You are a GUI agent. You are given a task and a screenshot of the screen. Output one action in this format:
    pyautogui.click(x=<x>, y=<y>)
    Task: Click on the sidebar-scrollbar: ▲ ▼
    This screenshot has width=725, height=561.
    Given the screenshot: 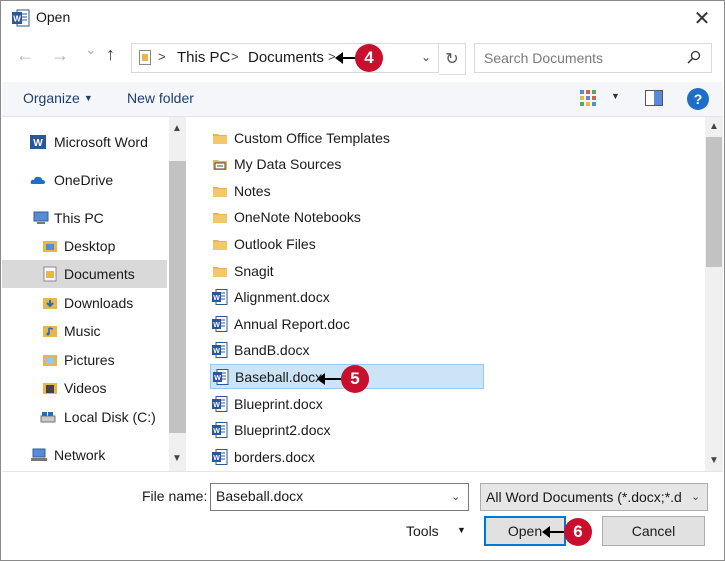 What is the action you would take?
    pyautogui.click(x=177, y=294)
    